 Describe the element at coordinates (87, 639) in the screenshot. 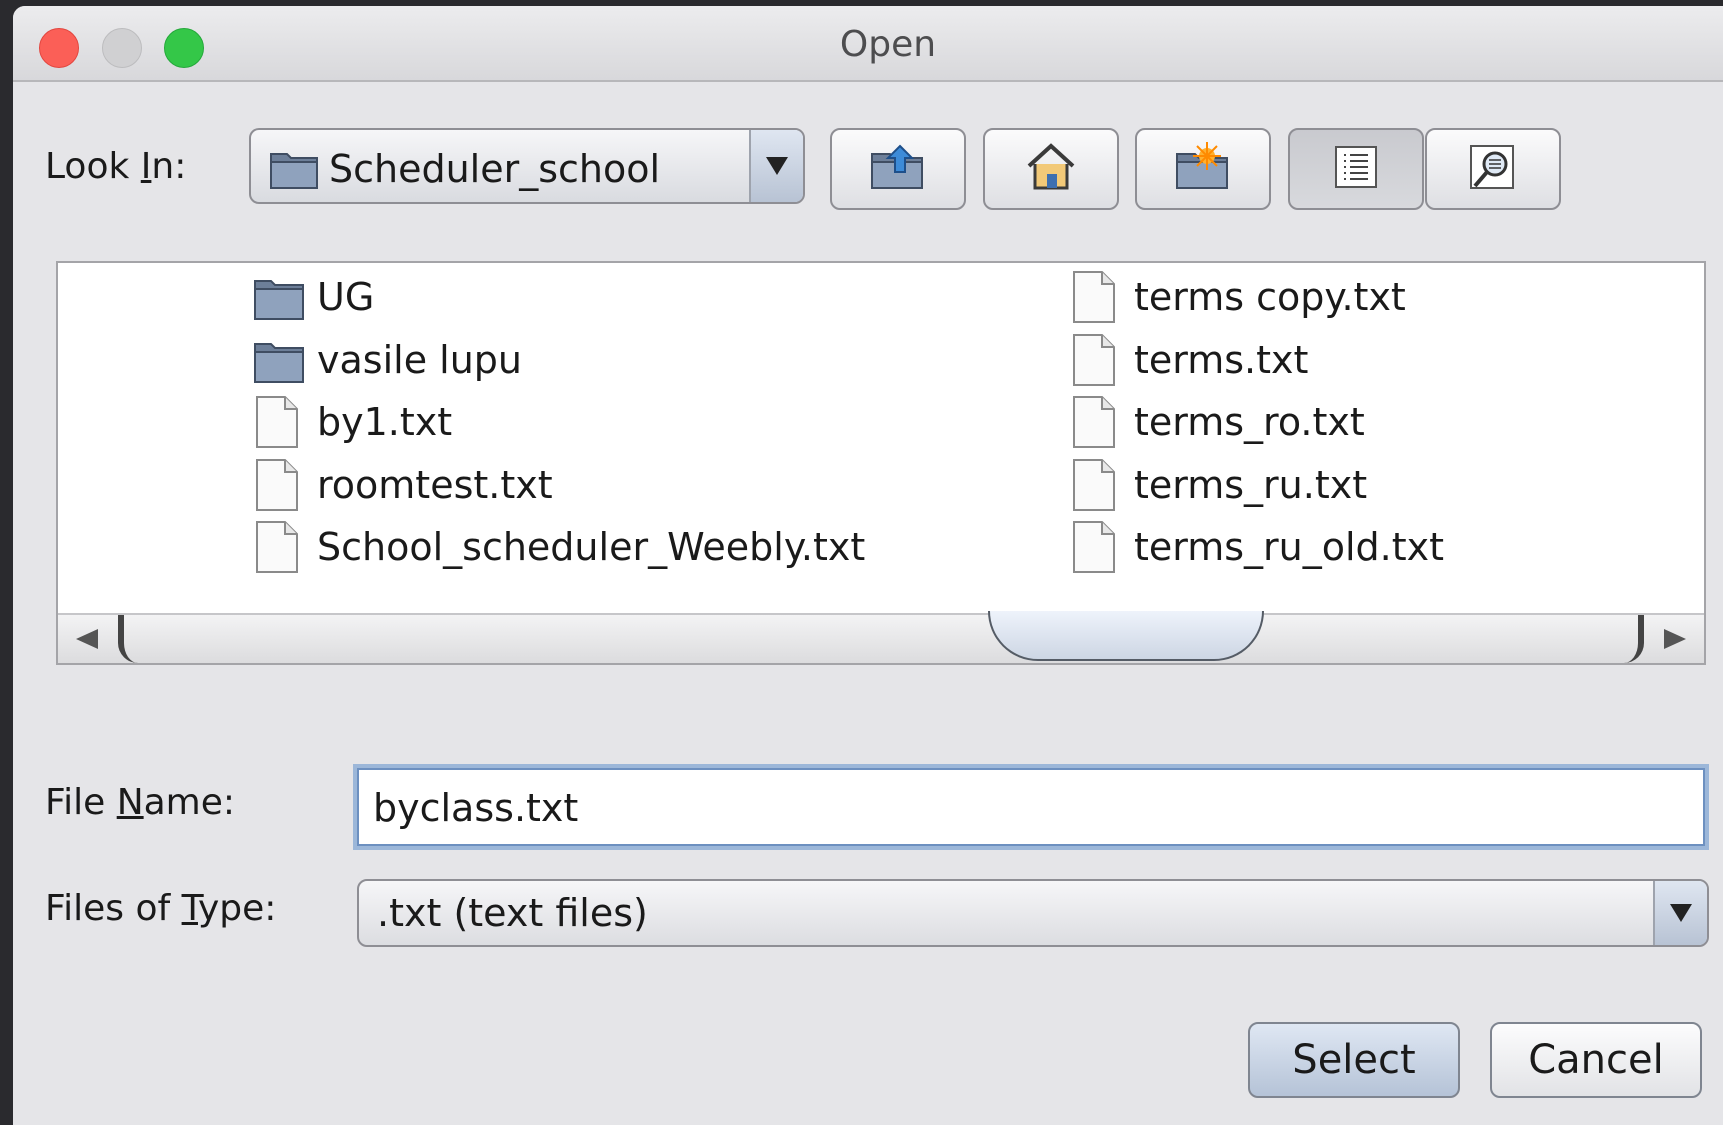

I see `scroll-left-arrow-icon` at that location.